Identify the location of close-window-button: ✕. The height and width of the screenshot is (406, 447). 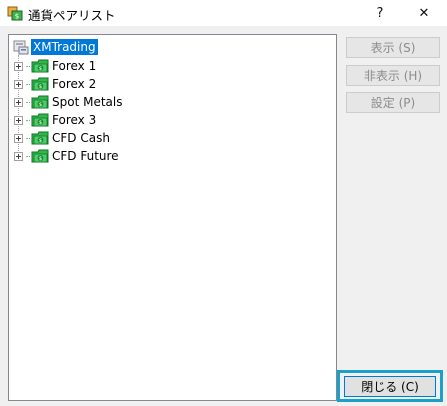
(424, 13).